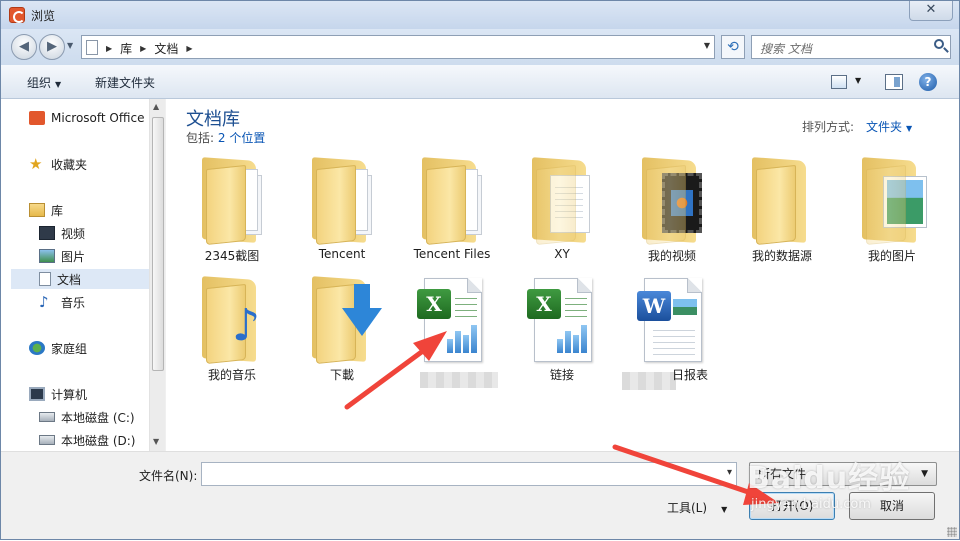 The width and height of the screenshot is (960, 541). I want to click on library-title: 文档库, so click(213, 119).